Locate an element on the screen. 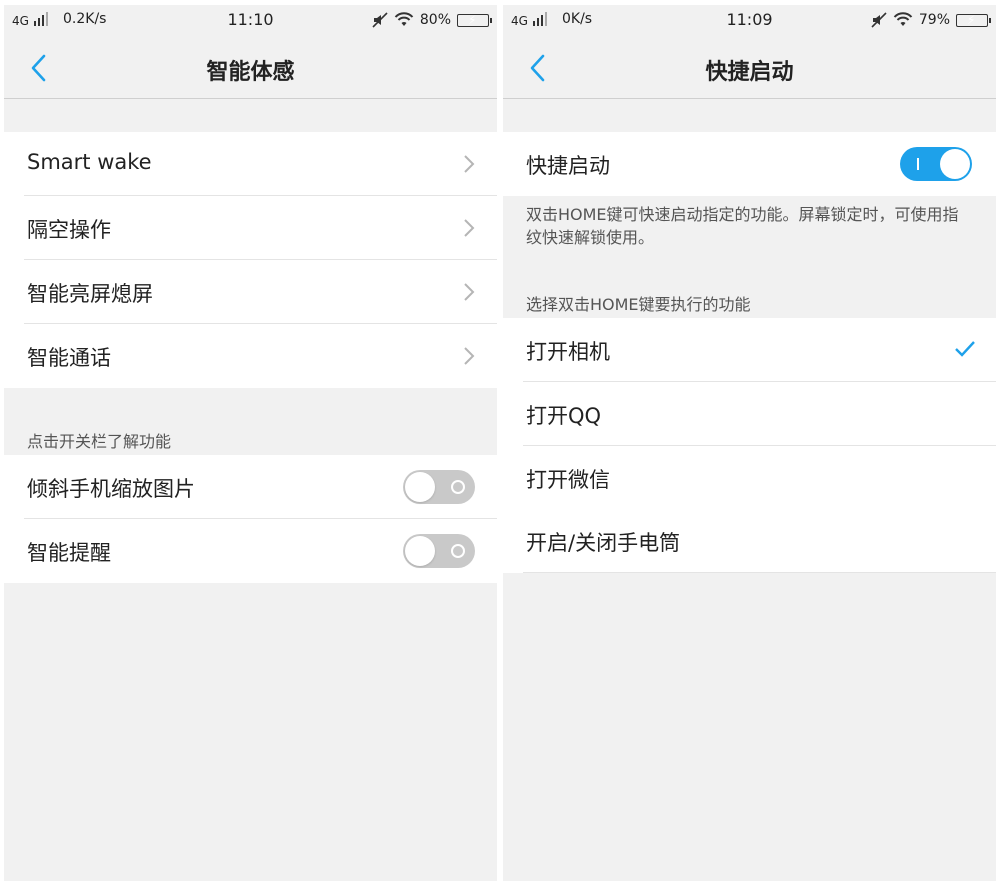  divider is located at coordinates (759, 572).